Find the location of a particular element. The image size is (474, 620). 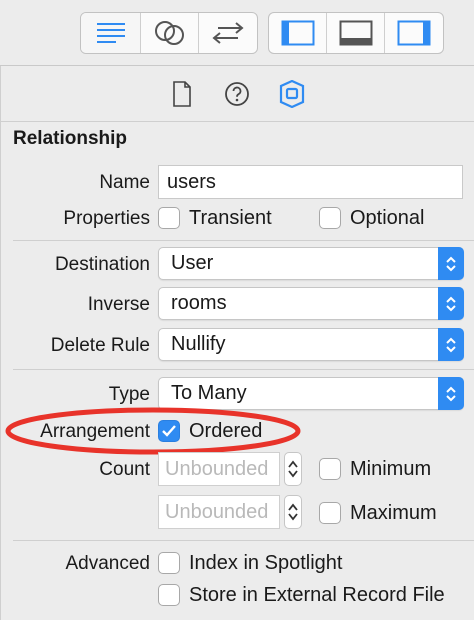

section-title: Relationship is located at coordinates (70, 138).